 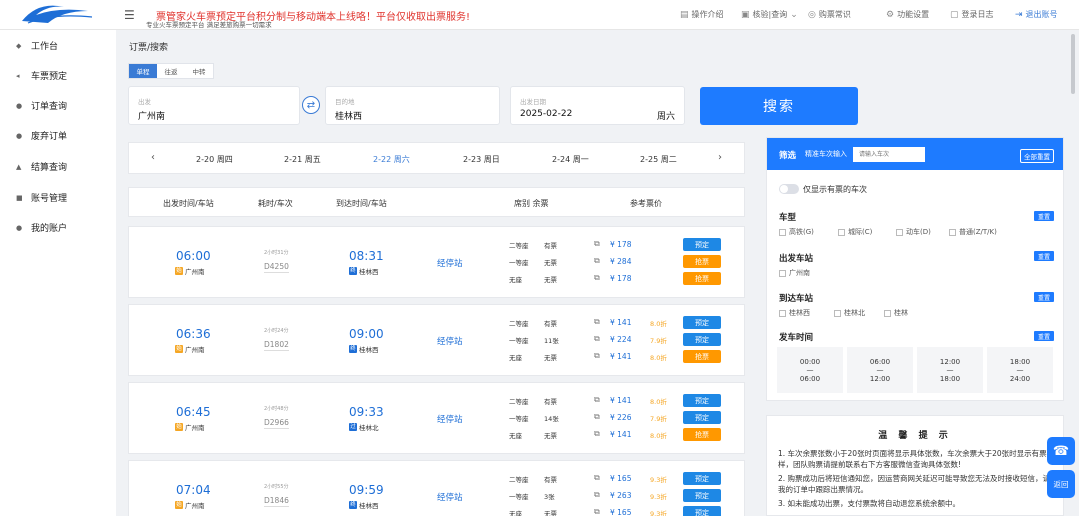 What do you see at coordinates (849, 313) in the screenshot?
I see `checkbox-arr-station: 桂林北` at bounding box center [849, 313].